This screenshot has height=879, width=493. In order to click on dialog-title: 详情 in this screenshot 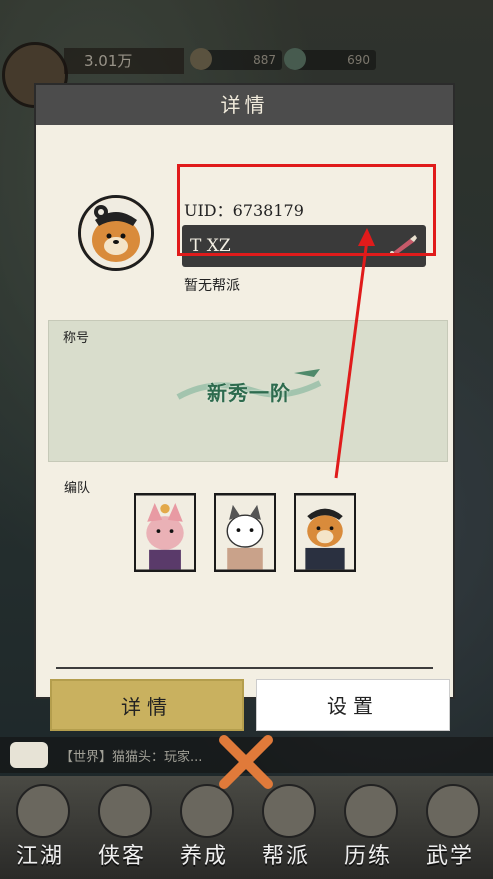, I will do `click(244, 105)`.